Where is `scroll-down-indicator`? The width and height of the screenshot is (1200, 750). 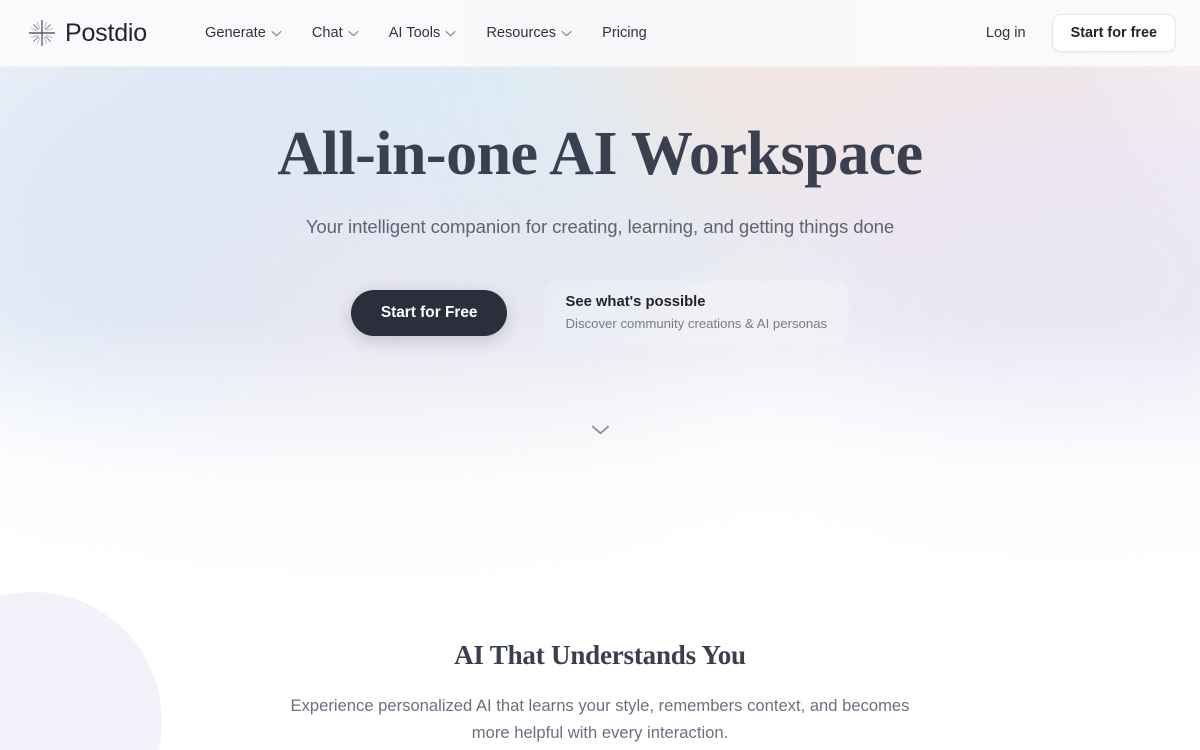 scroll-down-indicator is located at coordinates (600, 430).